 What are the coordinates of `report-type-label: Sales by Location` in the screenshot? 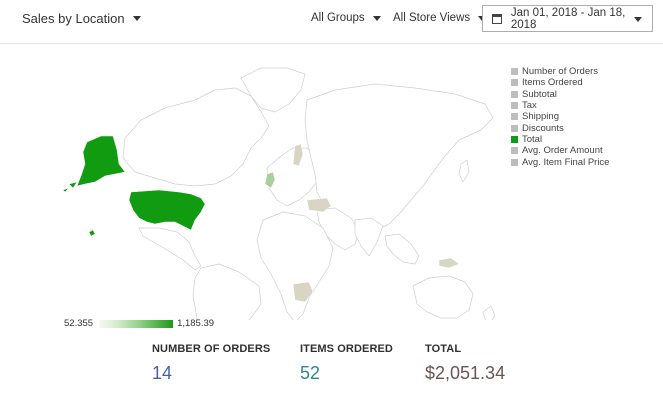 It's located at (73, 18).